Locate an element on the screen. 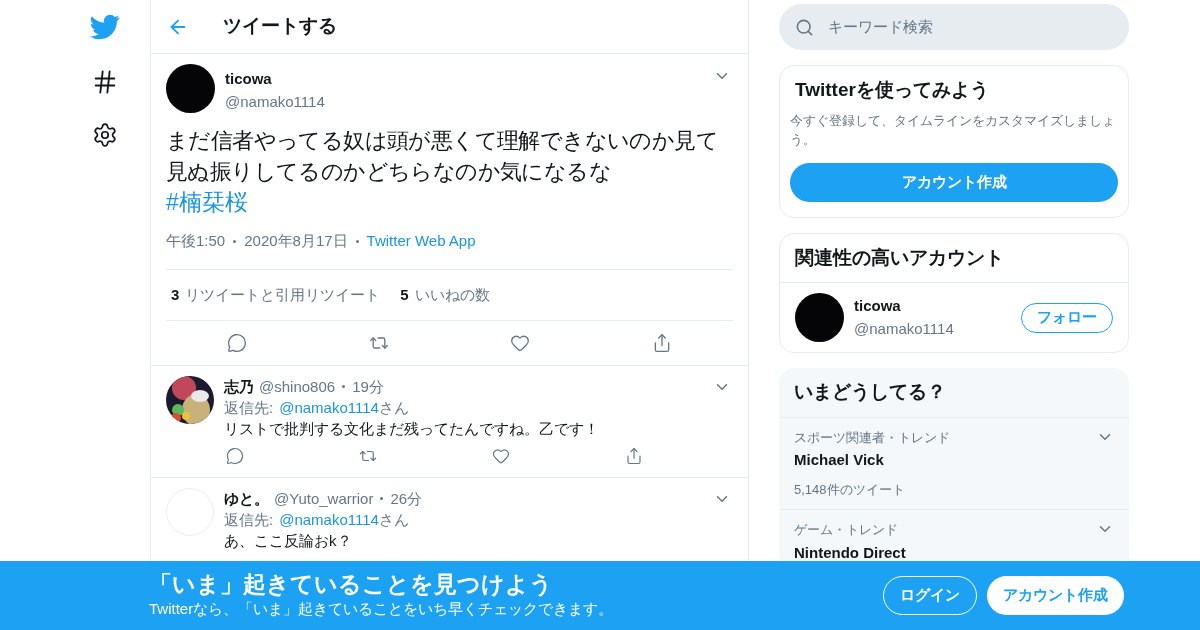 The image size is (1200, 630). banner-title: 「いま」起きていることを見つけよう is located at coordinates (351, 584).